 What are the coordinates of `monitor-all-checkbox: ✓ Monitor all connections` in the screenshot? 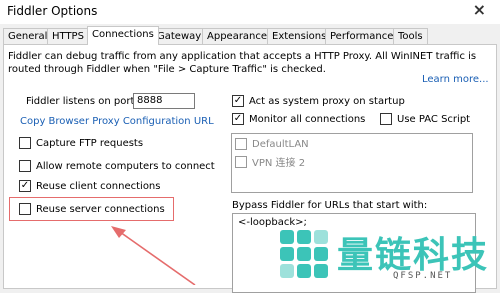 It's located at (298, 119).